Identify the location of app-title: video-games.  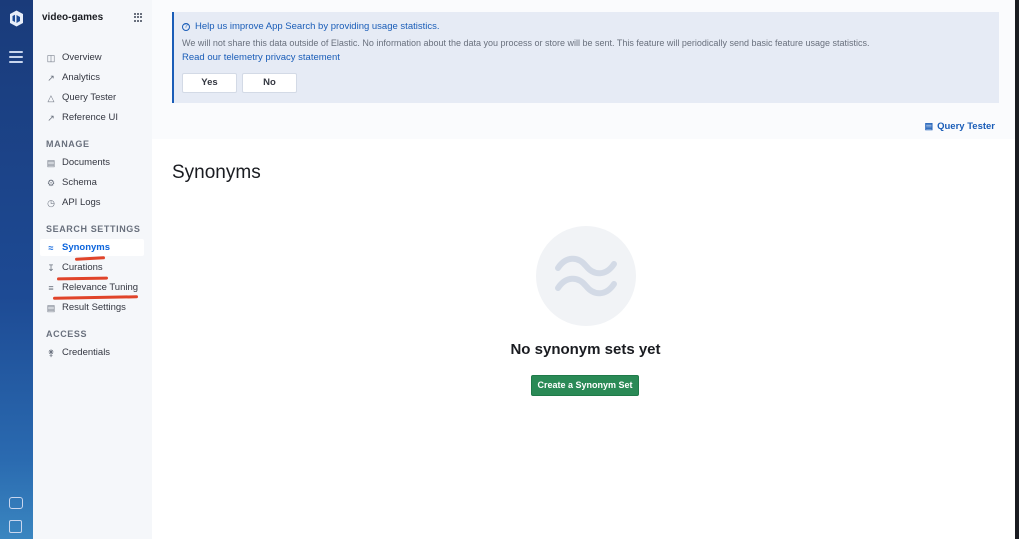
(73, 17).